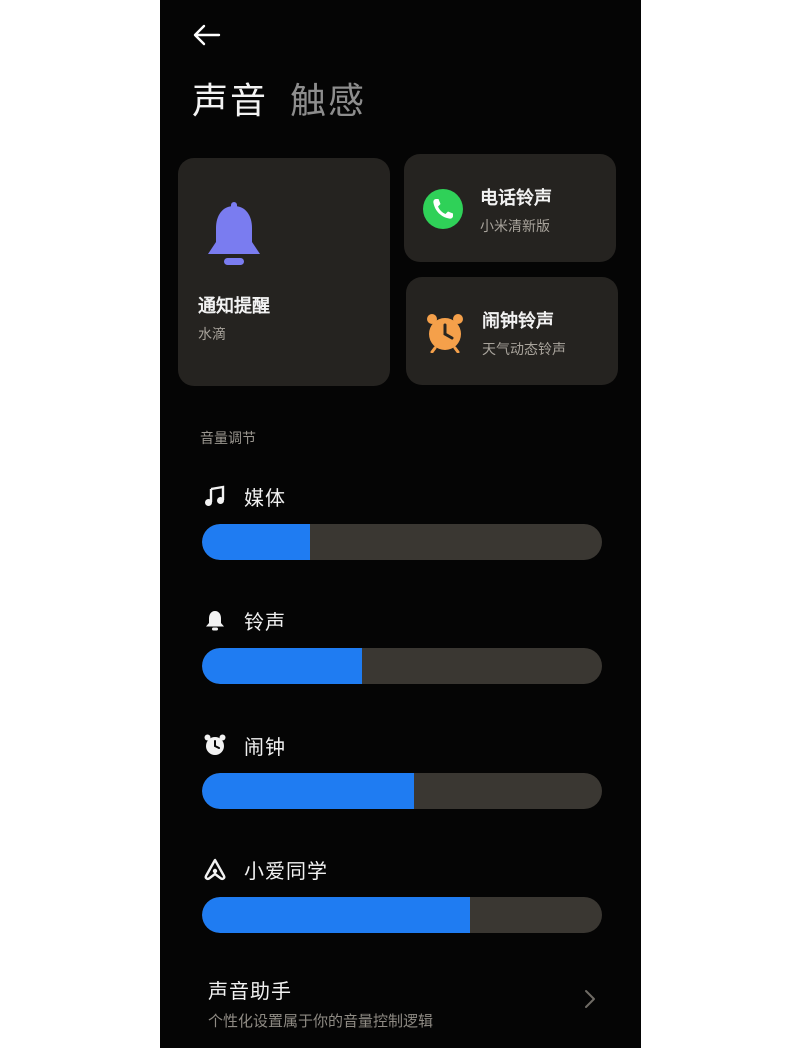  Describe the element at coordinates (279, 98) in the screenshot. I see `tab-bar: 声音 触感` at that location.